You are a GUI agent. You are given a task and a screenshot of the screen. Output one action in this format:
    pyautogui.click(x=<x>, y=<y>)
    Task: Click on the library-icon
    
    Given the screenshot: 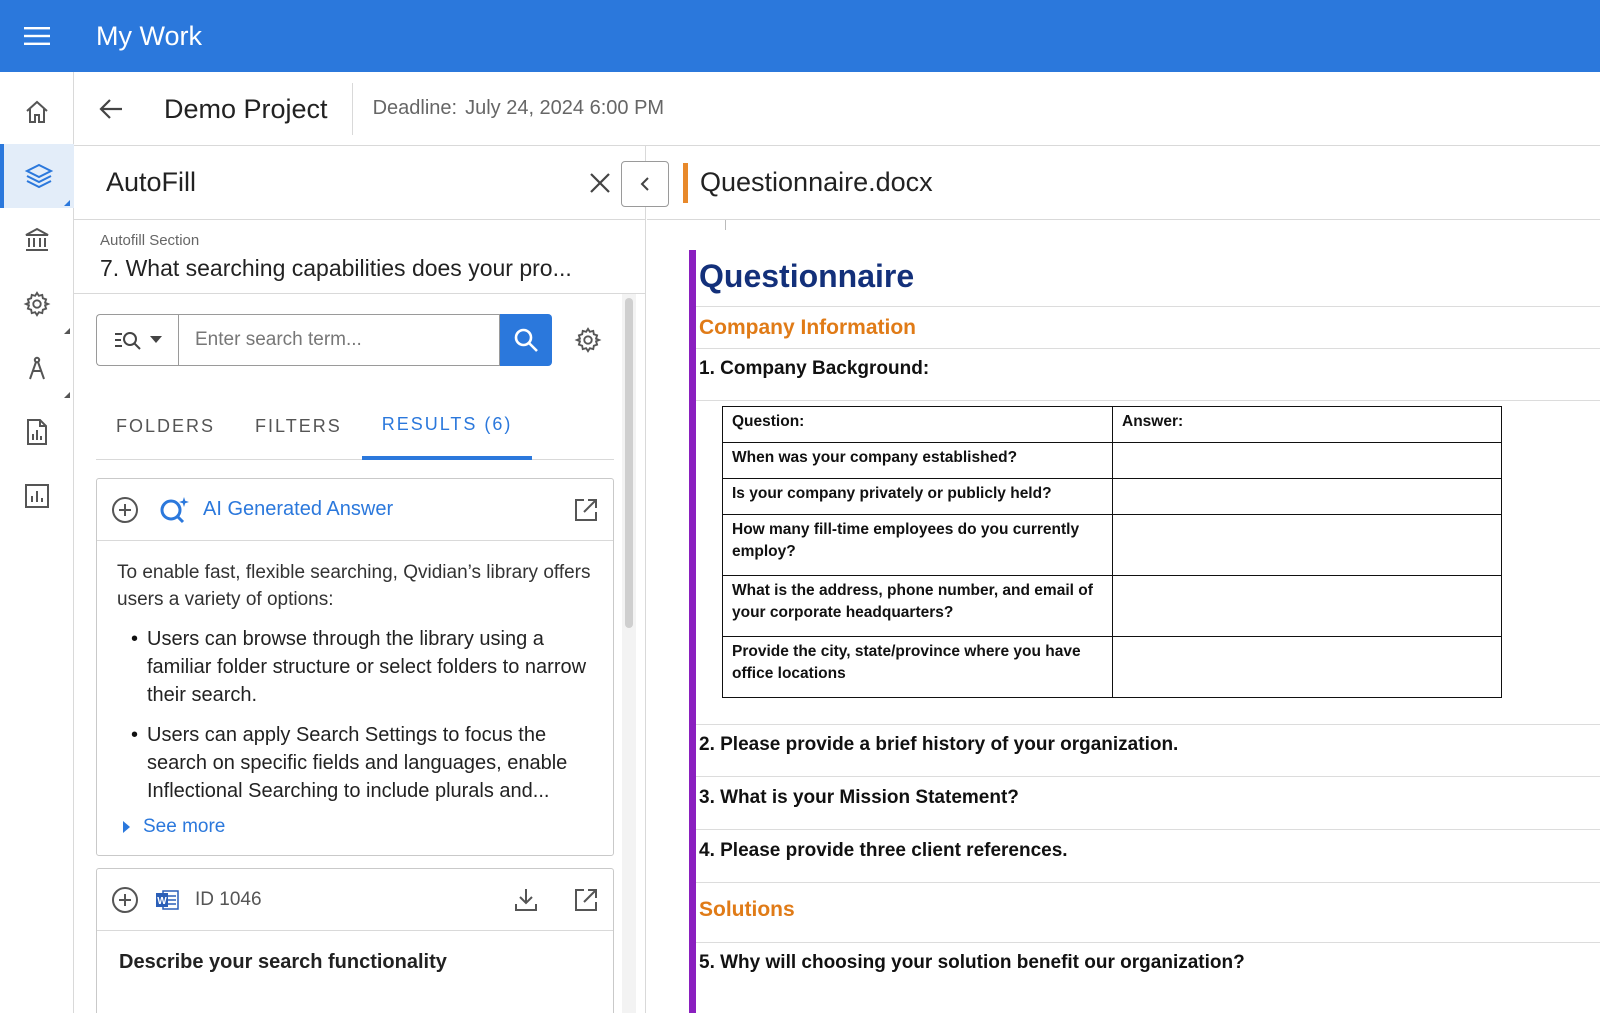 What is the action you would take?
    pyautogui.click(x=37, y=240)
    